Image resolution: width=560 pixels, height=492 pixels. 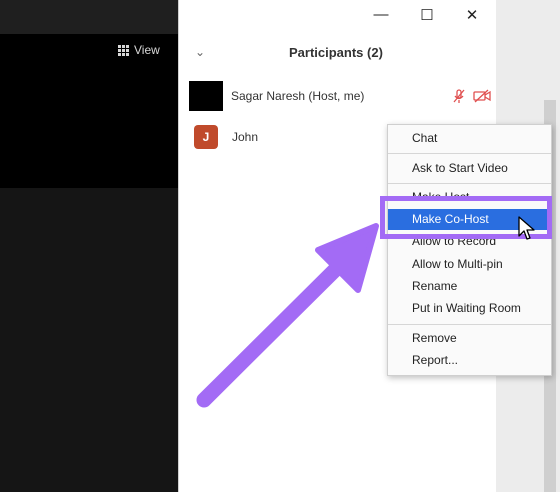 I want to click on annotation-arrow, so click(x=287, y=315).